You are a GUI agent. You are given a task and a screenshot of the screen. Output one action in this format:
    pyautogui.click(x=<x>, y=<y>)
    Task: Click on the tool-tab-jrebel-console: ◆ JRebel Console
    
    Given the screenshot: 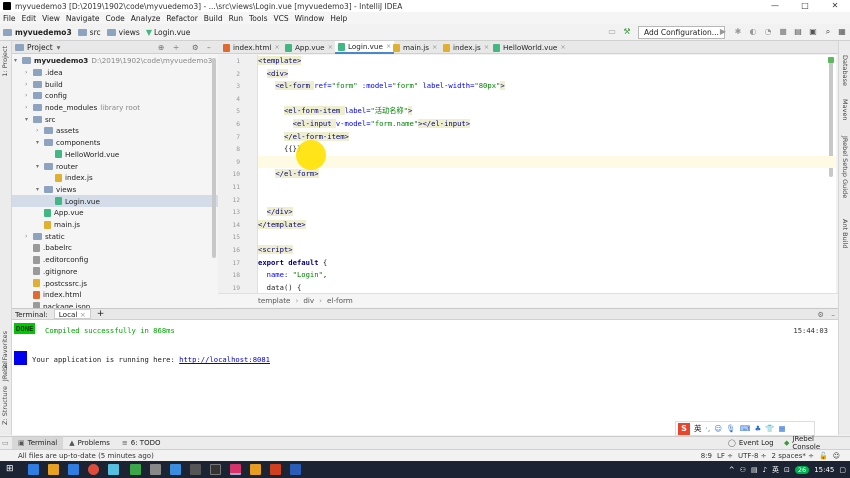 What is the action you would take?
    pyautogui.click(x=814, y=443)
    